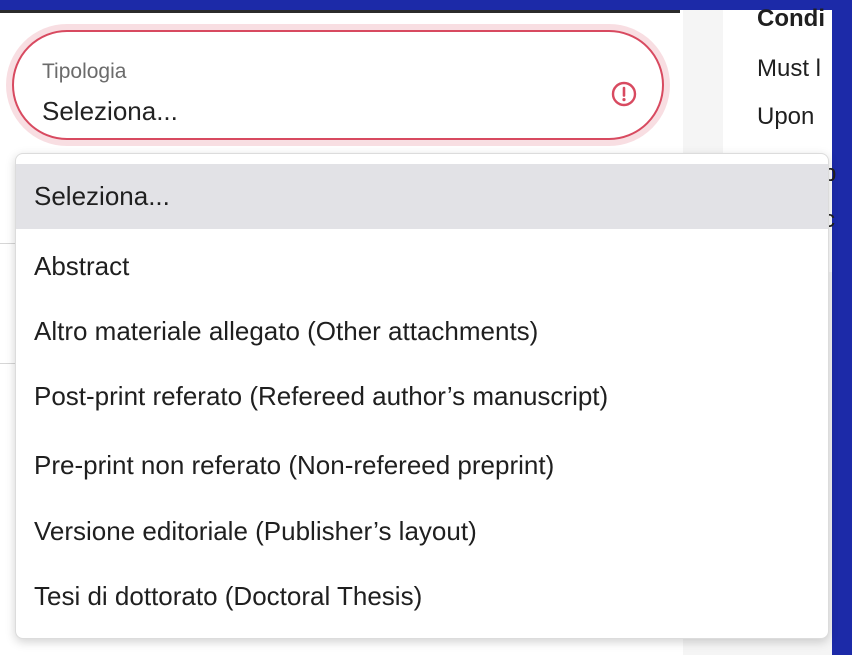  I want to click on alert-circle-icon, so click(624, 94).